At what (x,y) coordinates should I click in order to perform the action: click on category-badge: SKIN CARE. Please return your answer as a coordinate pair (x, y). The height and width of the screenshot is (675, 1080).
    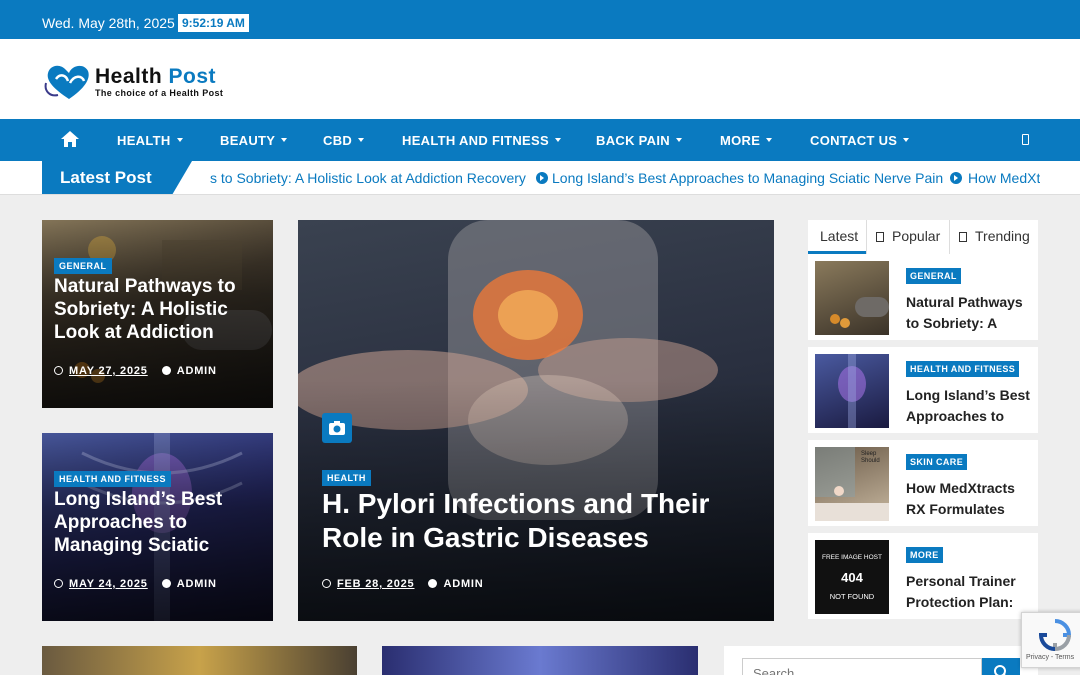
    Looking at the image, I should click on (937, 462).